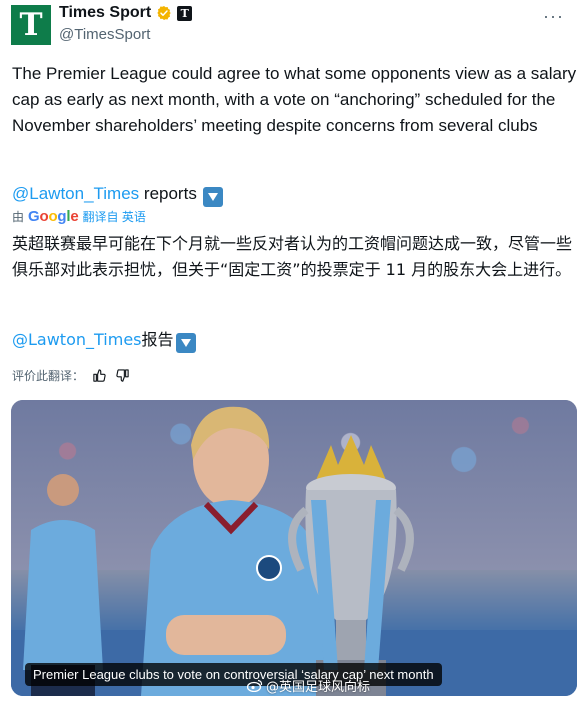 Image resolution: width=587 pixels, height=701 pixels. Describe the element at coordinates (105, 13) in the screenshot. I see `author-display-name: Times Sport` at that location.